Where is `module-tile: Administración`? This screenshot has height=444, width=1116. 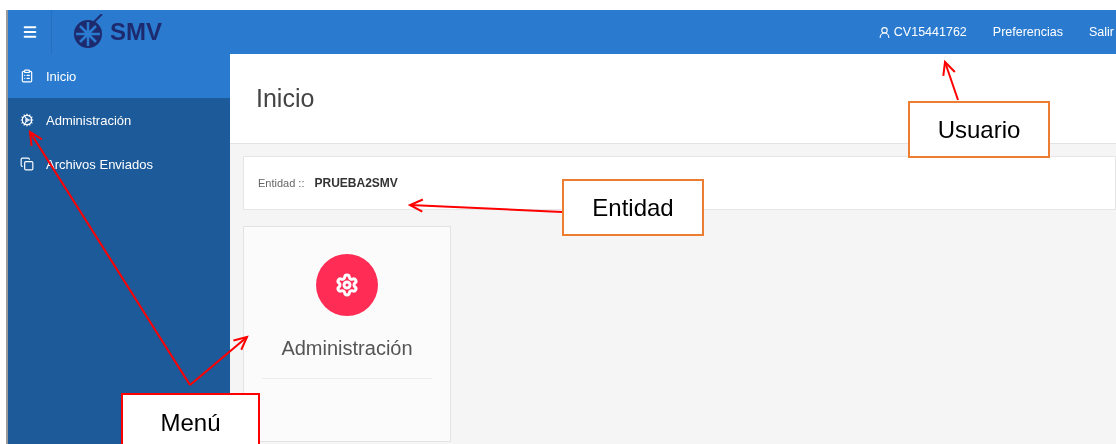 module-tile: Administración is located at coordinates (347, 334).